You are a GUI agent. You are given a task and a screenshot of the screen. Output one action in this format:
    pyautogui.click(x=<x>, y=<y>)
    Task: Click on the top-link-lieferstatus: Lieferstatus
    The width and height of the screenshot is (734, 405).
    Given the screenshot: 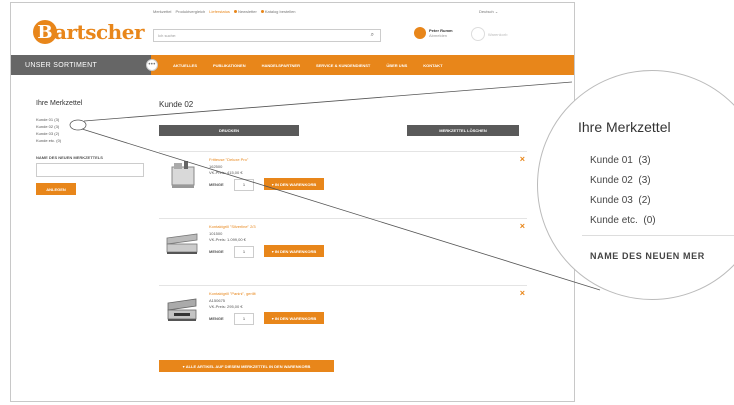 What is the action you would take?
    pyautogui.click(x=219, y=11)
    